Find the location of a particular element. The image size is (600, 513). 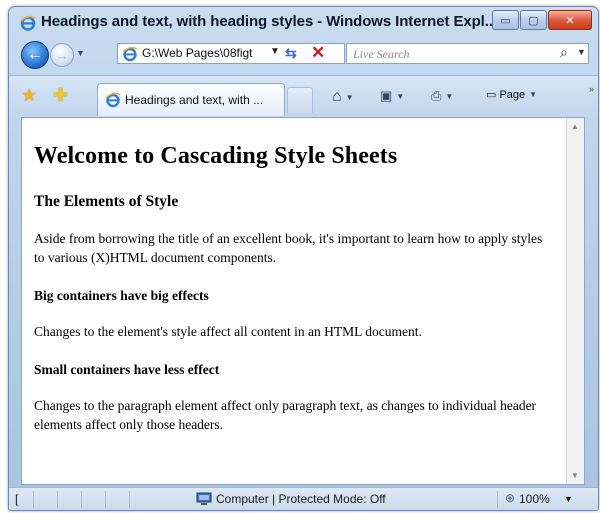

search-box: ⌕ ▼ is located at coordinates (467, 53).